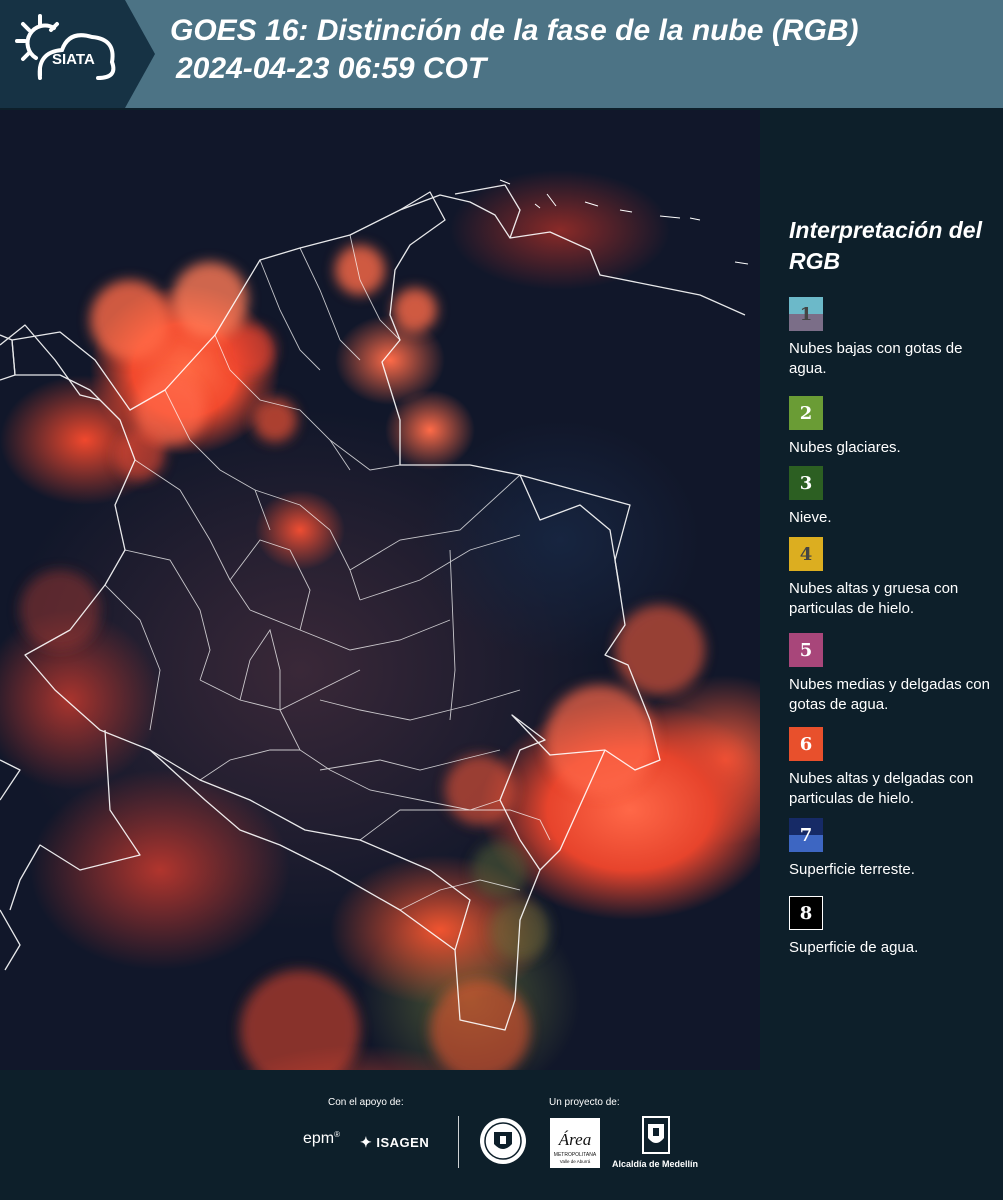 Image resolution: width=1003 pixels, height=1200 pixels. I want to click on legend-swatch: 2, so click(806, 413).